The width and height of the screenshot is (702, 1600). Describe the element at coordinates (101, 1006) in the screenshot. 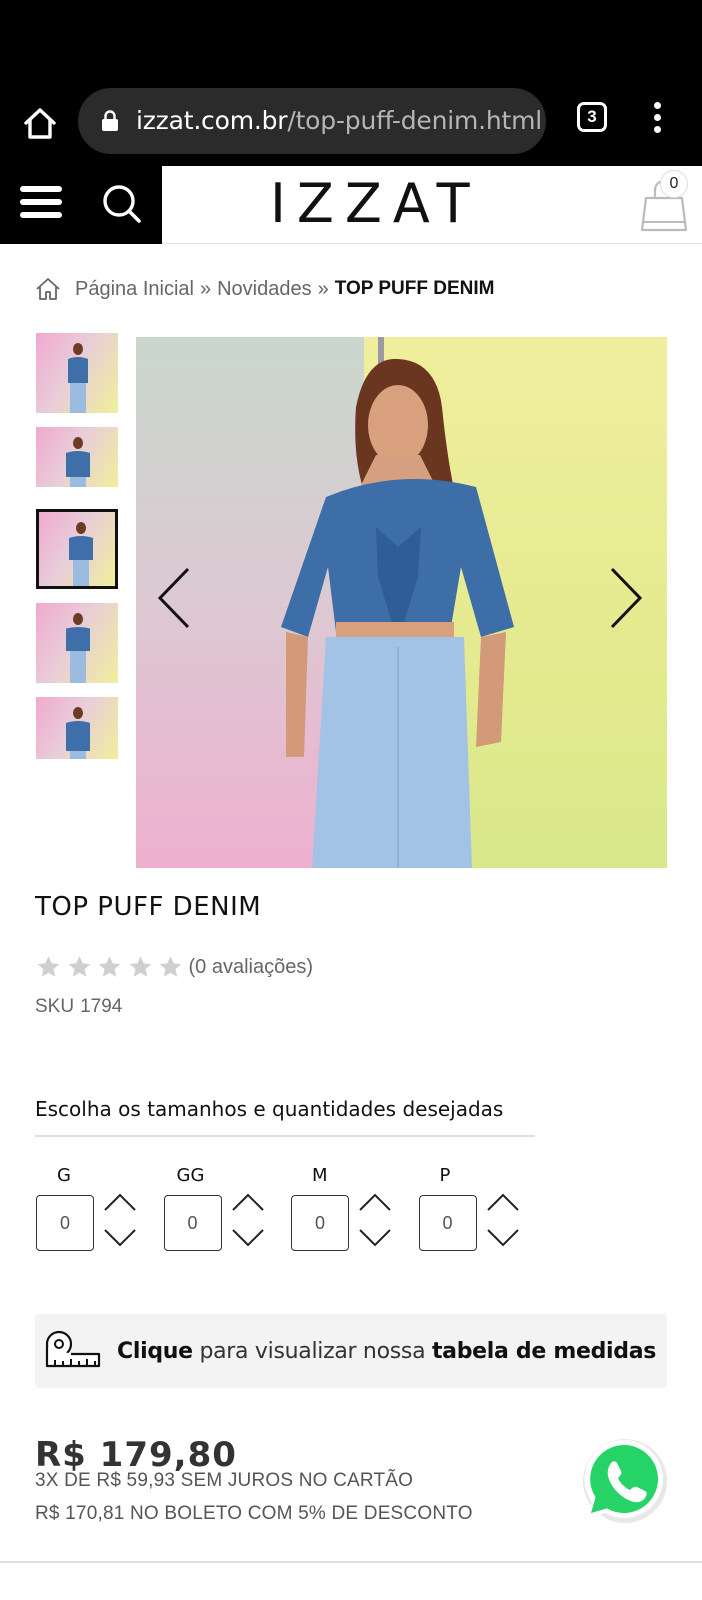

I see `sku-value: 1794` at that location.